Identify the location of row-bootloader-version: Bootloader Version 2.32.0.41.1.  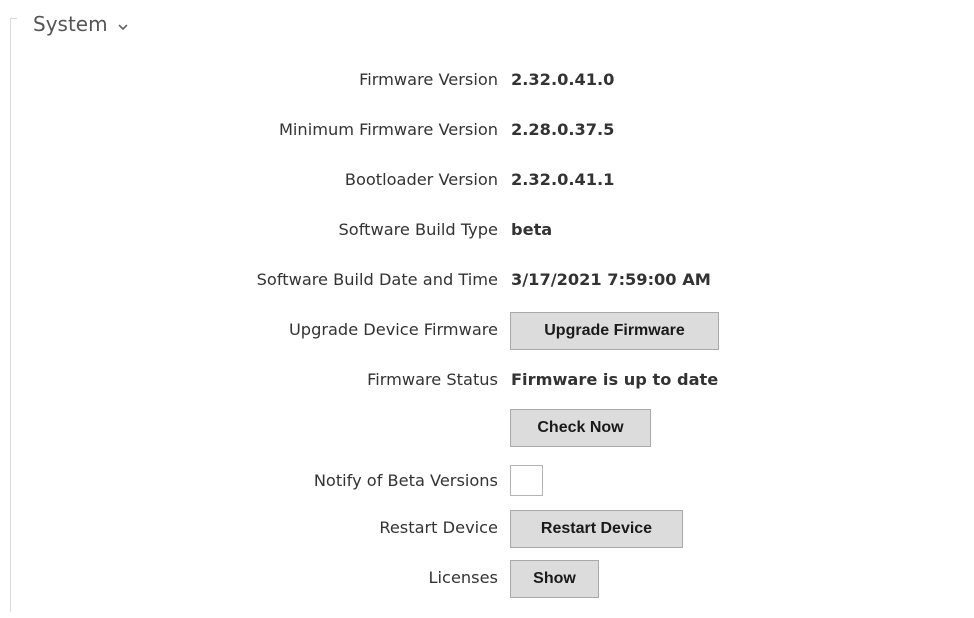
(487, 180).